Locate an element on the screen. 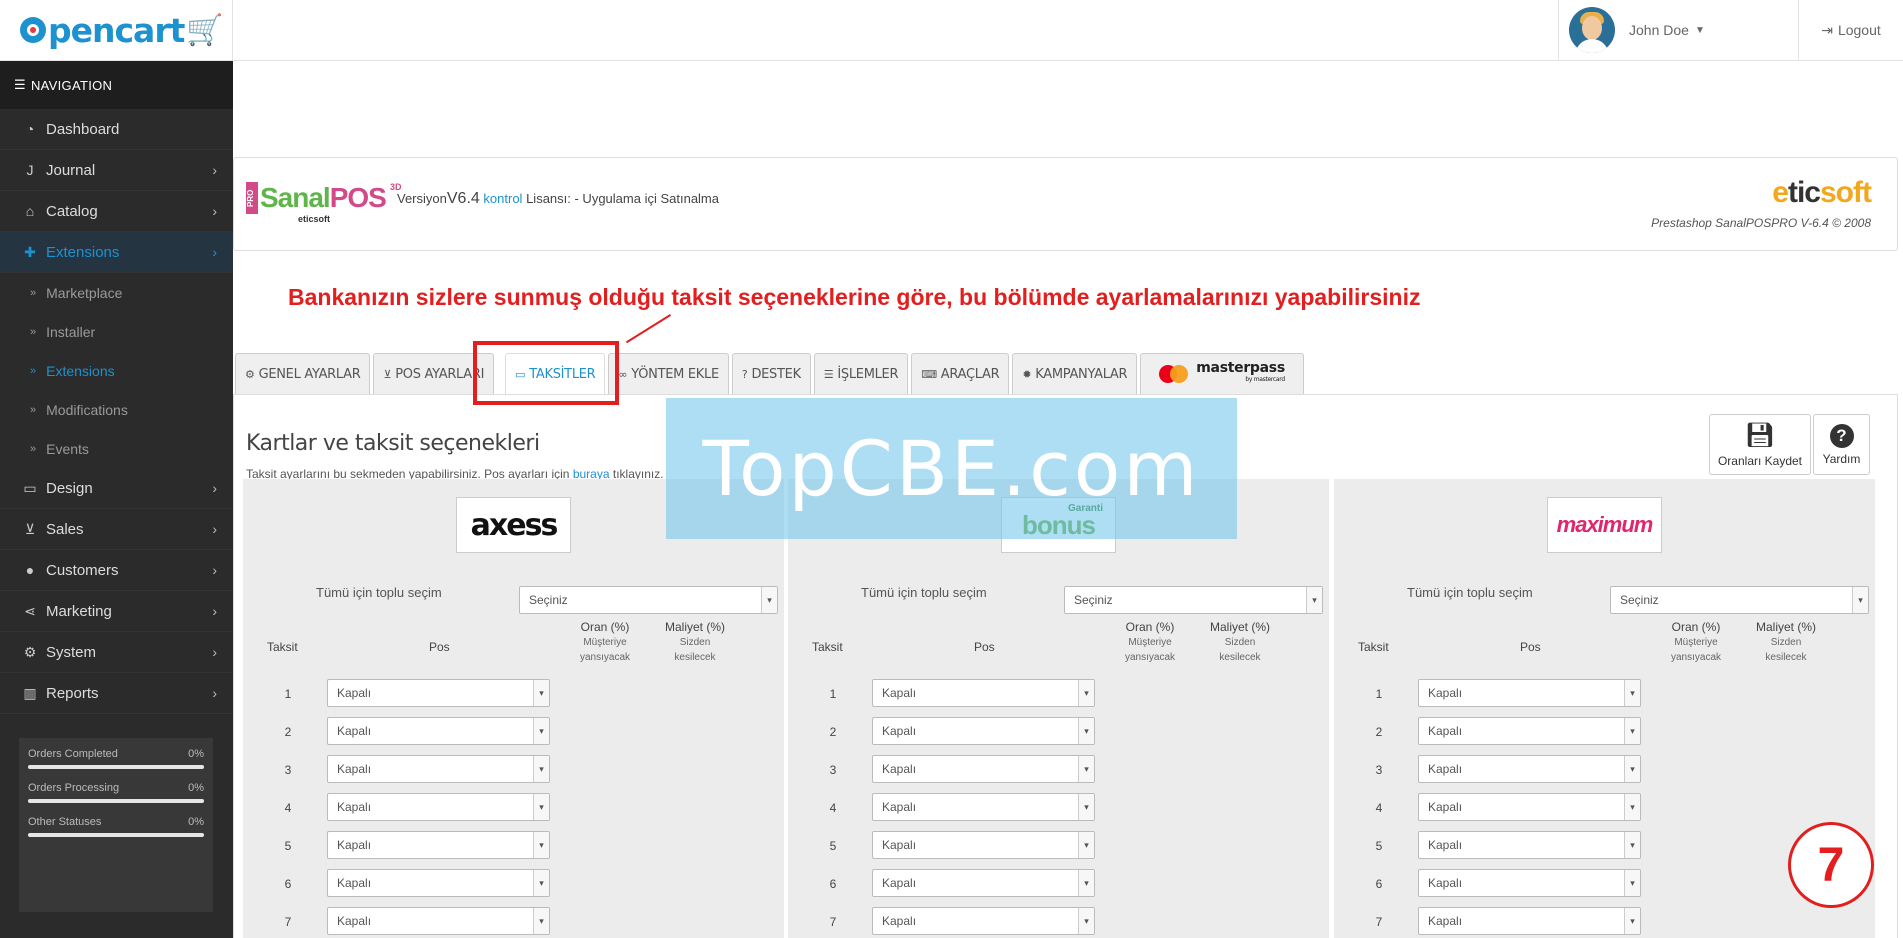  step-badge: 7 is located at coordinates (1831, 865).